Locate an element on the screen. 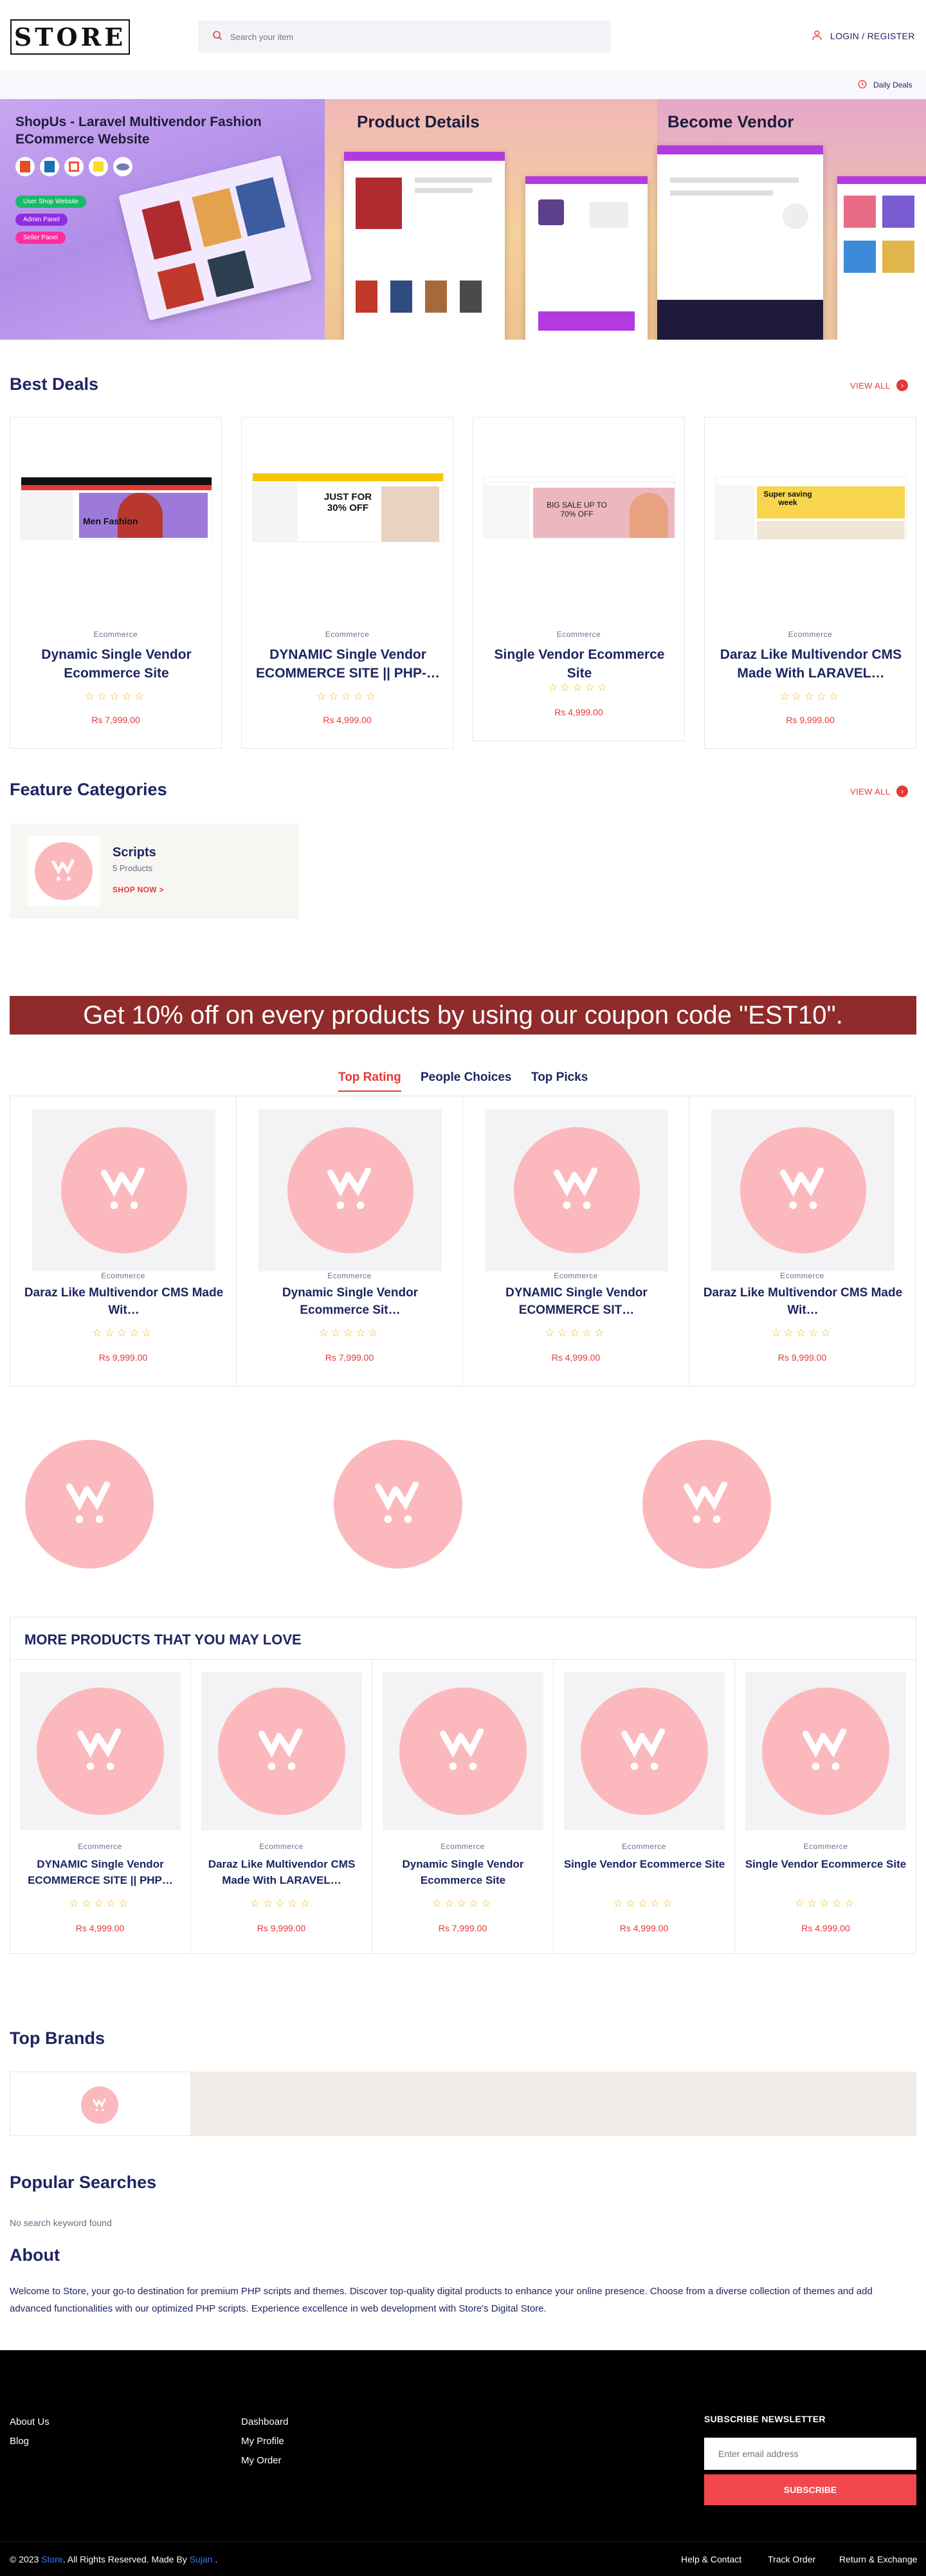 The height and width of the screenshot is (2576, 926). category-name: Scripts is located at coordinates (135, 852).